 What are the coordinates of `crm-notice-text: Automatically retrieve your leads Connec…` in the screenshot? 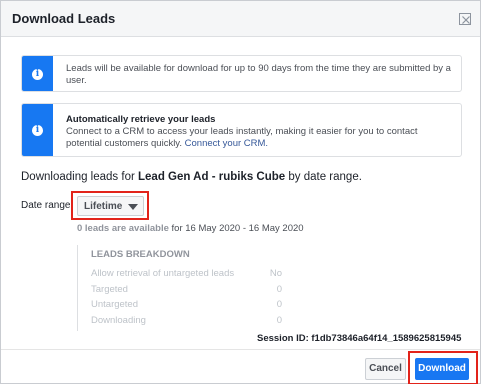 It's located at (258, 132).